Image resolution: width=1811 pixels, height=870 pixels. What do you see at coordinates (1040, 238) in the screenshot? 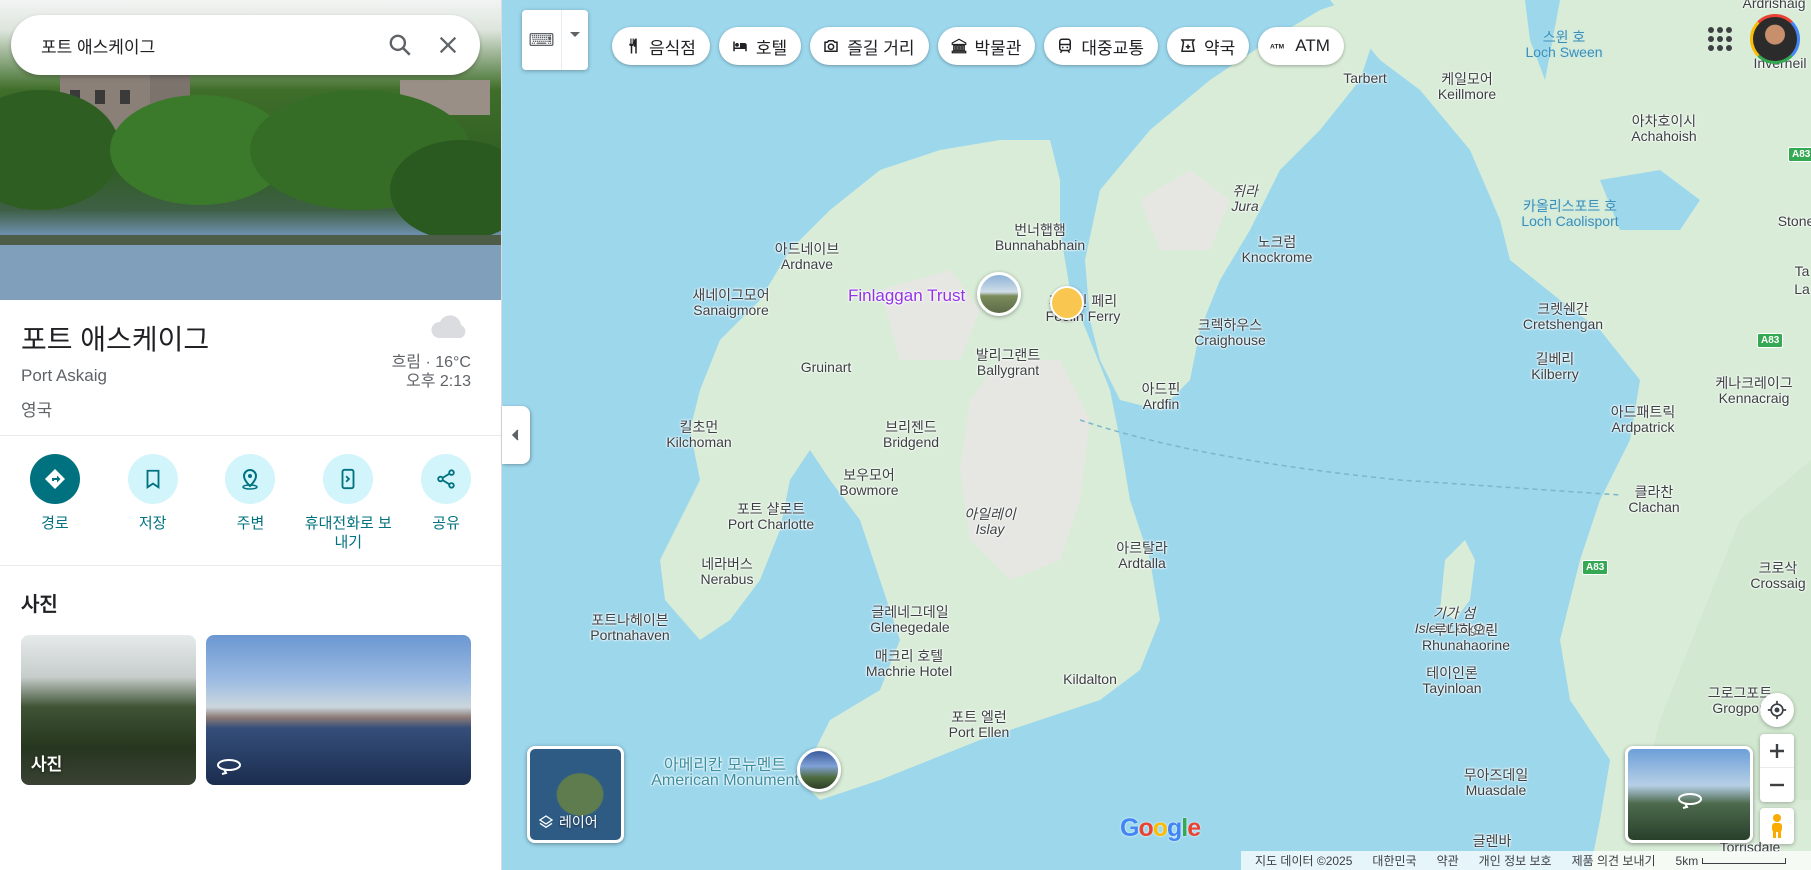
I see `map-label-bunnahabhain: 번너햅햄 Bunnahabhain` at bounding box center [1040, 238].